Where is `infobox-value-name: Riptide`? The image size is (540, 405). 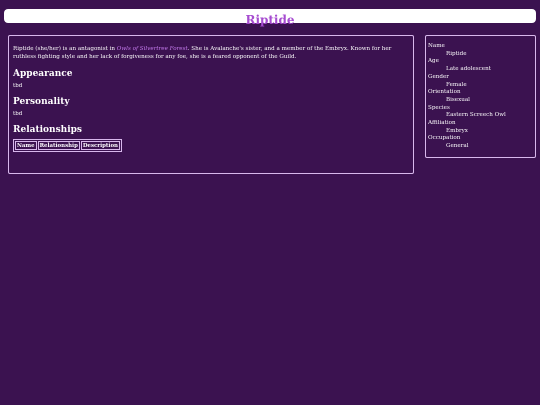 infobox-value-name: Riptide is located at coordinates (456, 53).